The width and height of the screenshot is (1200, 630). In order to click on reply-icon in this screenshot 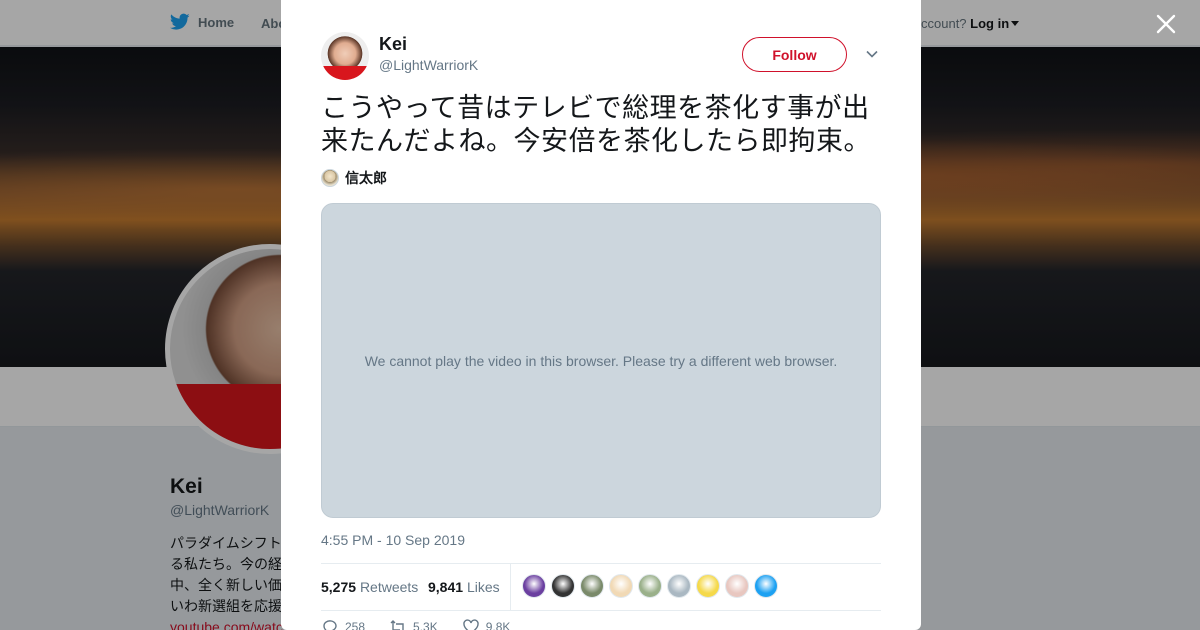, I will do `click(330, 625)`.